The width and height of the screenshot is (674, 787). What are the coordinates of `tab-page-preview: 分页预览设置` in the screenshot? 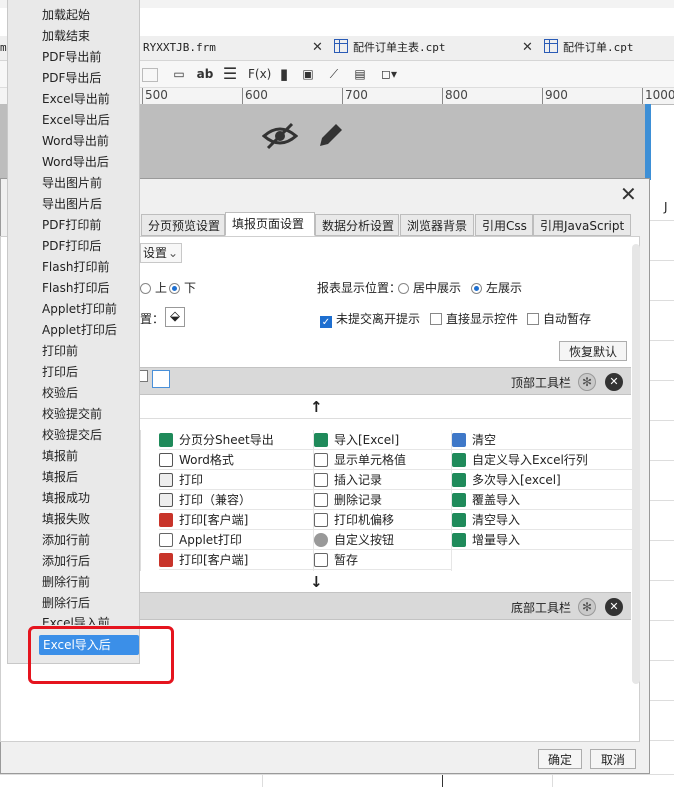 It's located at (183, 225).